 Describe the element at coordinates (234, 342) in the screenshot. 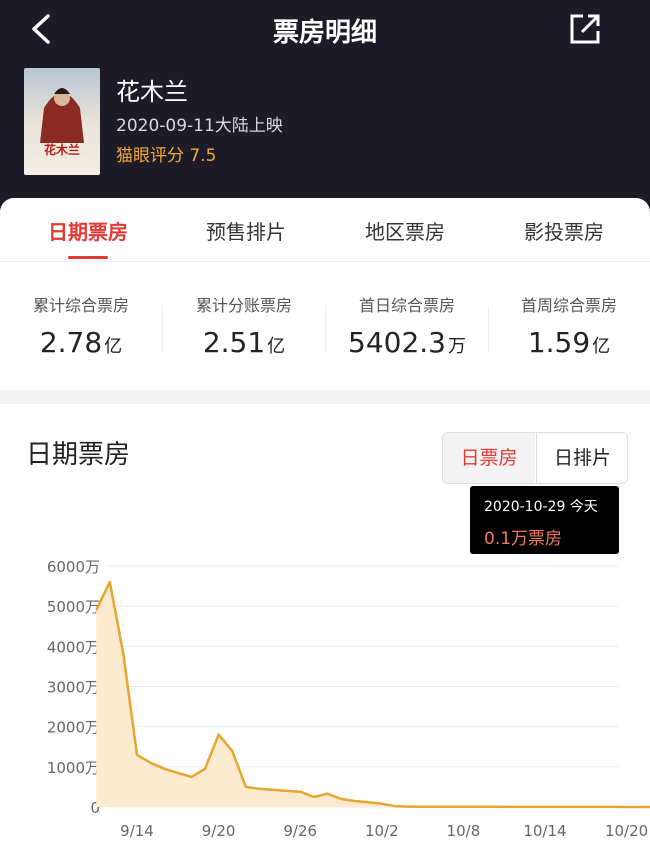

I see `stat-value: 2.51` at that location.